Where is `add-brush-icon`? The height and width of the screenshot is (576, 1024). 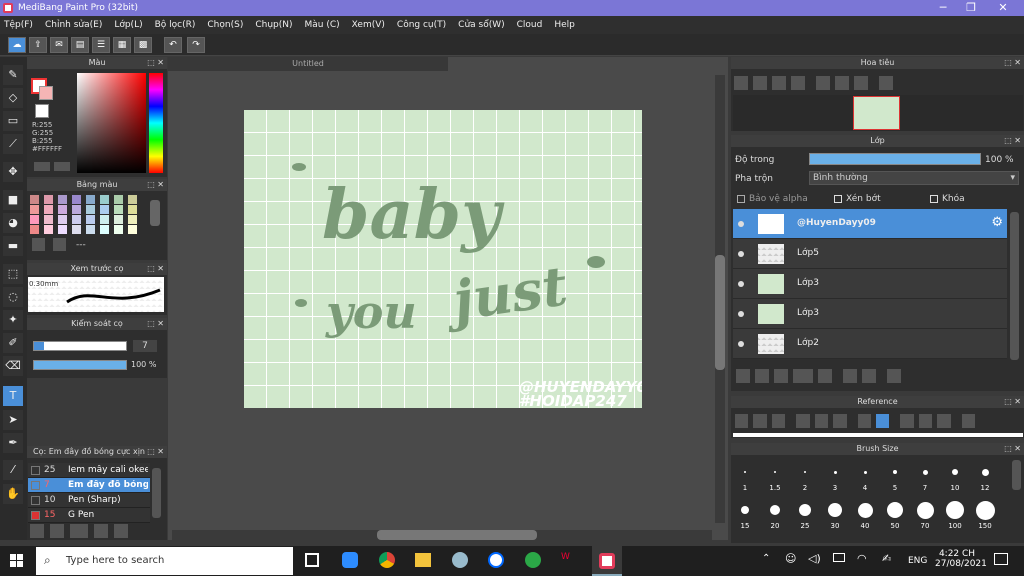
add-brush-icon is located at coordinates (79, 531).